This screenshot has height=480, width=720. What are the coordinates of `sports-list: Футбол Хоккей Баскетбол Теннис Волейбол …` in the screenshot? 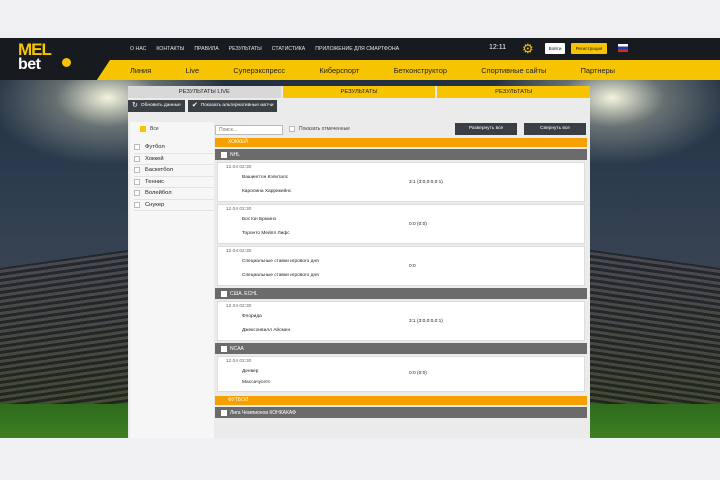 It's located at (174, 176).